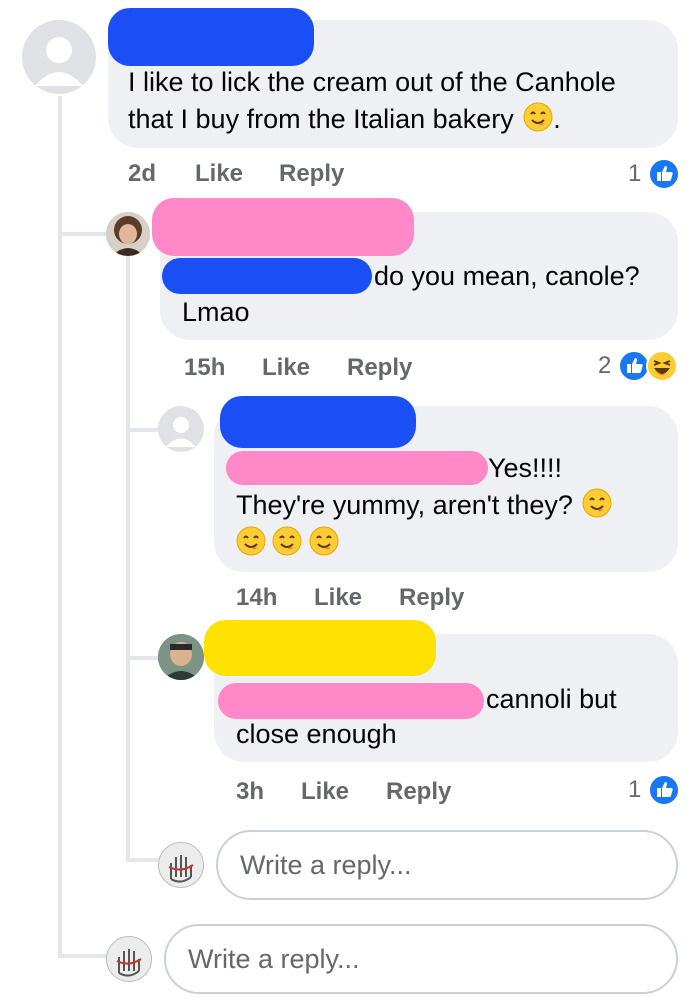  What do you see at coordinates (83, 956) in the screenshot?
I see `thread-line-main-bottom` at bounding box center [83, 956].